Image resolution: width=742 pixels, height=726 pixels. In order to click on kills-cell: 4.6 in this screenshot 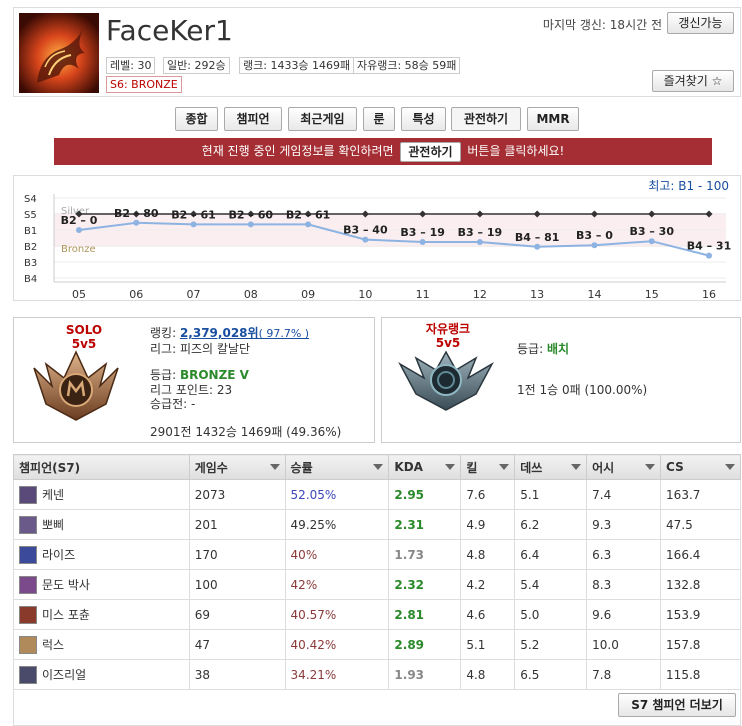, I will do `click(488, 614)`.